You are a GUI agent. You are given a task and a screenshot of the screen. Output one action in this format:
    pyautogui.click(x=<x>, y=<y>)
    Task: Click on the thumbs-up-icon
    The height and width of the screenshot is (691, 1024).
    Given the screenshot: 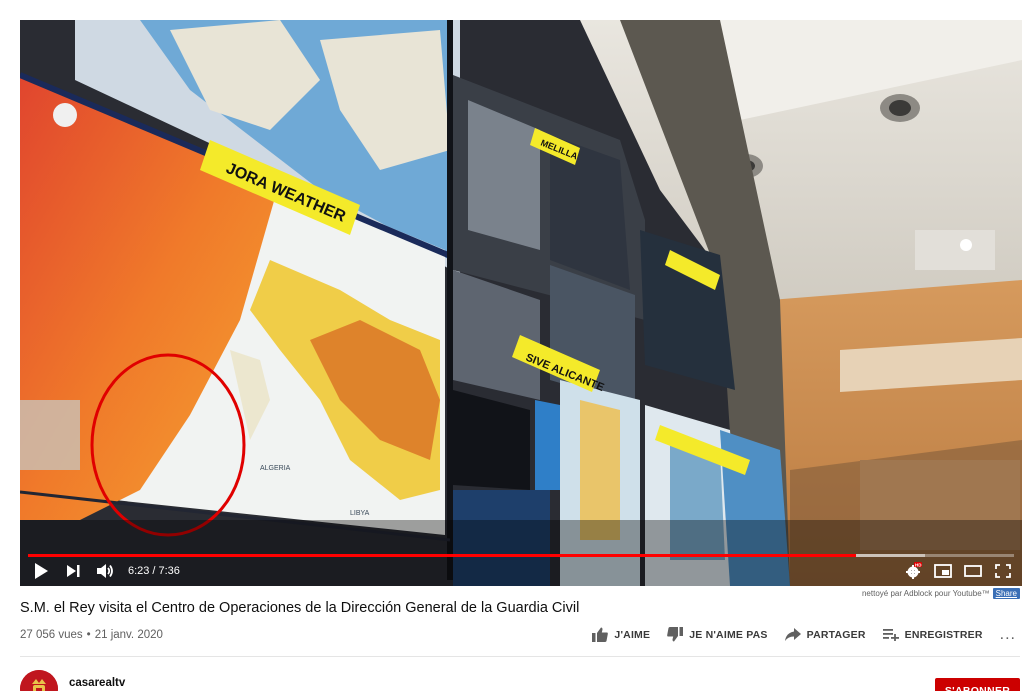 What is the action you would take?
    pyautogui.click(x=600, y=634)
    